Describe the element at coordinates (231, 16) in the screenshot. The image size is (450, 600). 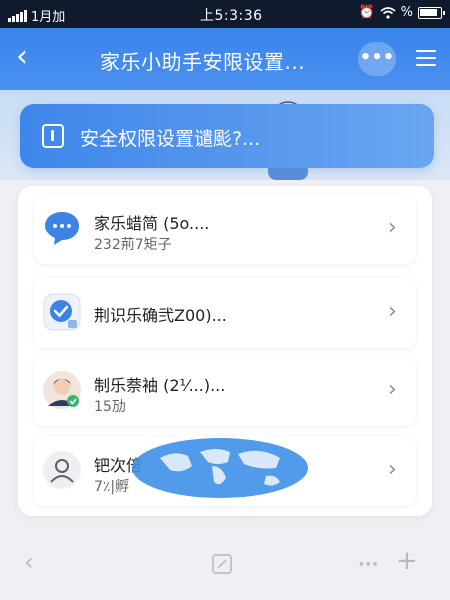
I see `status-time: 上5:3:36` at that location.